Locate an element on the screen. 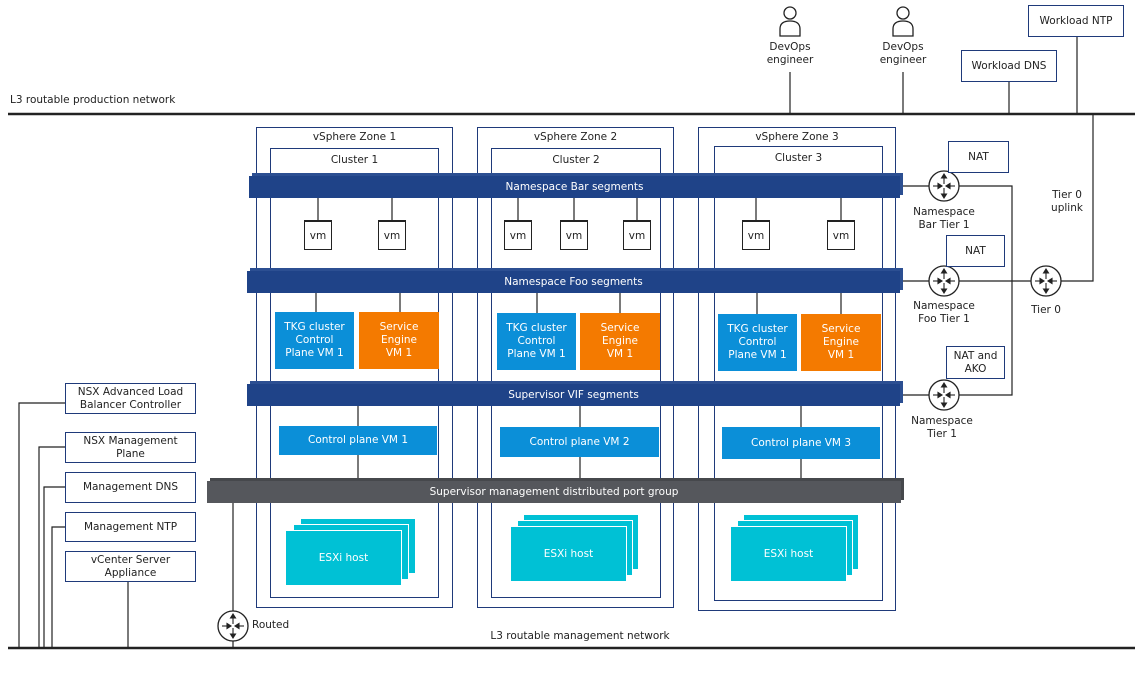  nsx-alb-controller-box: NSX Advanced Load Balancer Controller is located at coordinates (130, 398).